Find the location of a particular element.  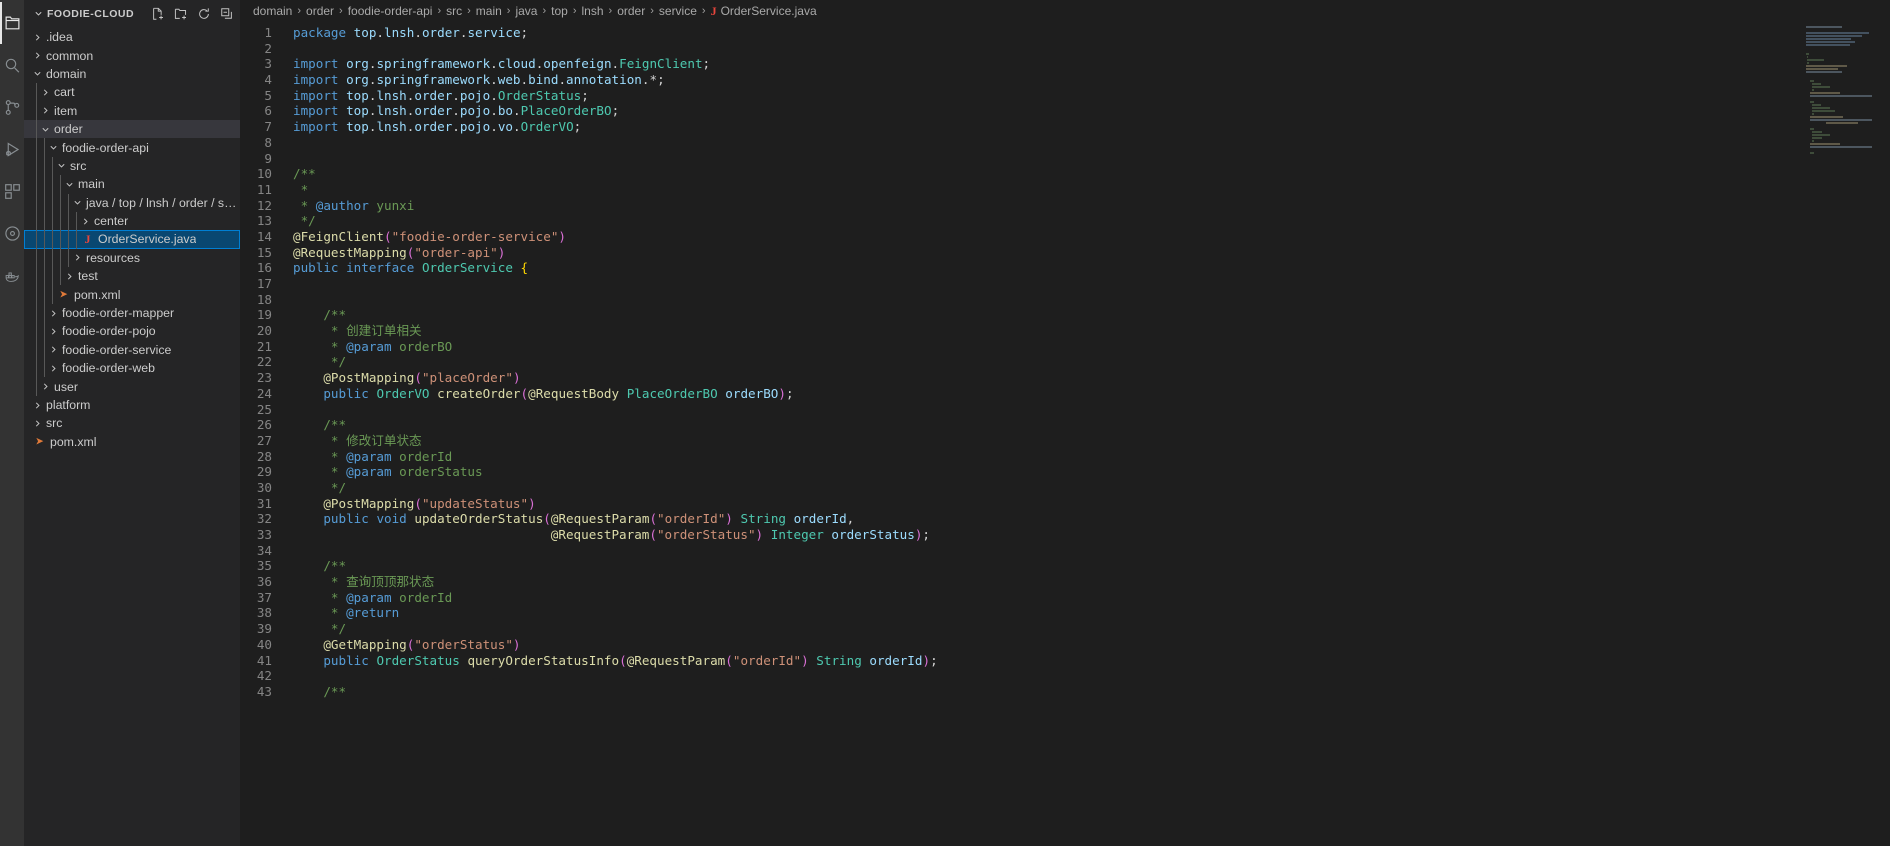

tree-item-resources: resources is located at coordinates (132, 258).